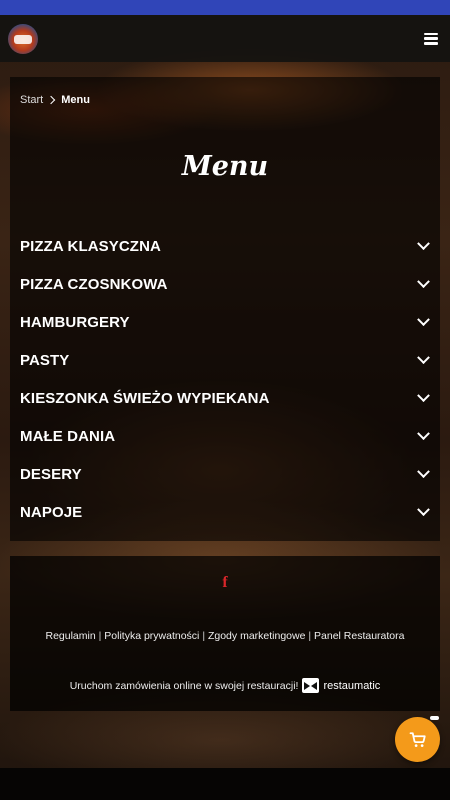  I want to click on hamburger-icon, so click(431, 38).